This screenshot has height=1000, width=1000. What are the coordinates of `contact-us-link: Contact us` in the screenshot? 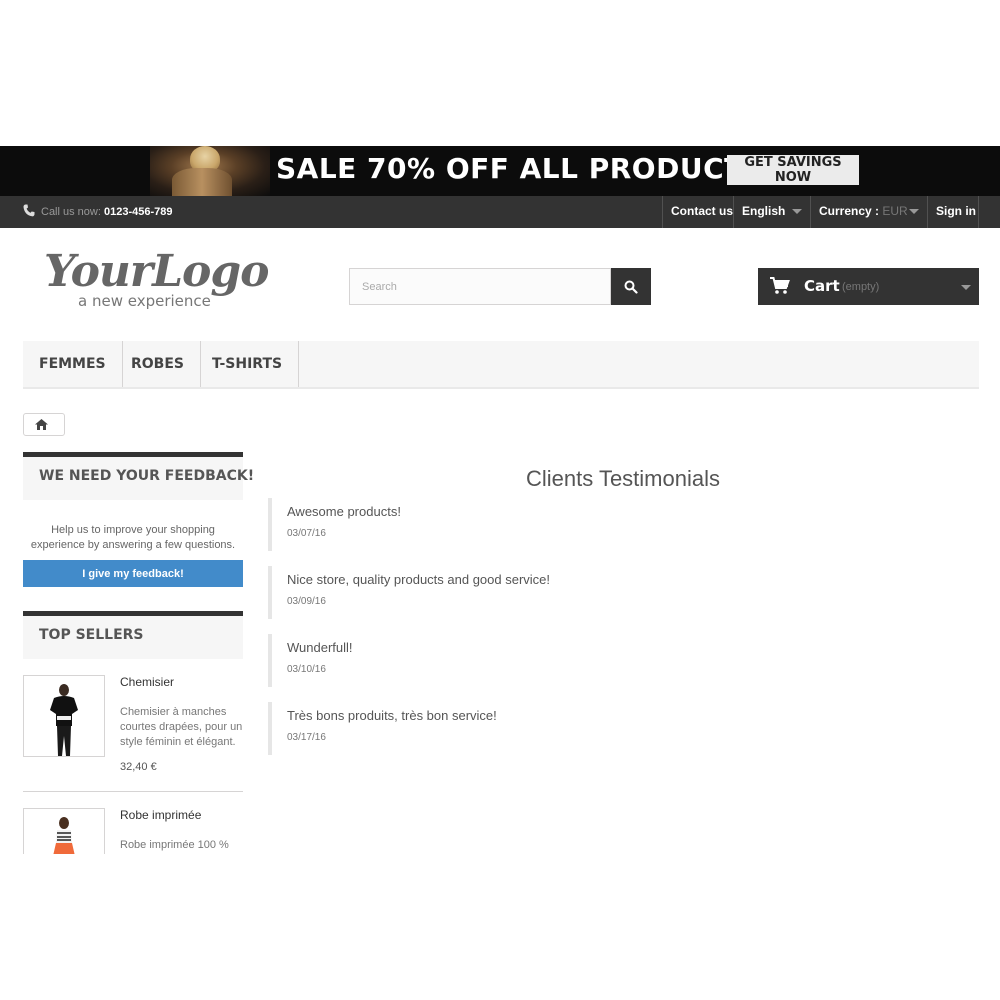 It's located at (697, 212).